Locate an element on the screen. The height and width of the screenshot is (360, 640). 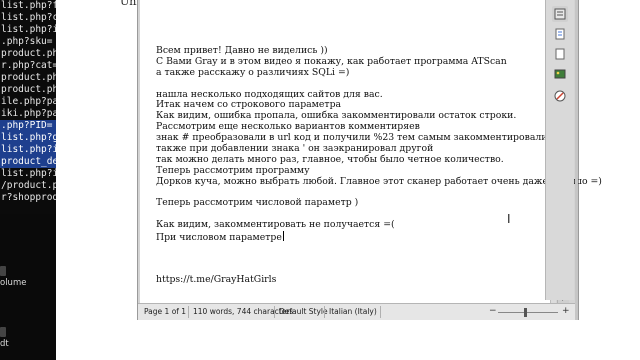
volume-icon is located at coordinates (3, 271).